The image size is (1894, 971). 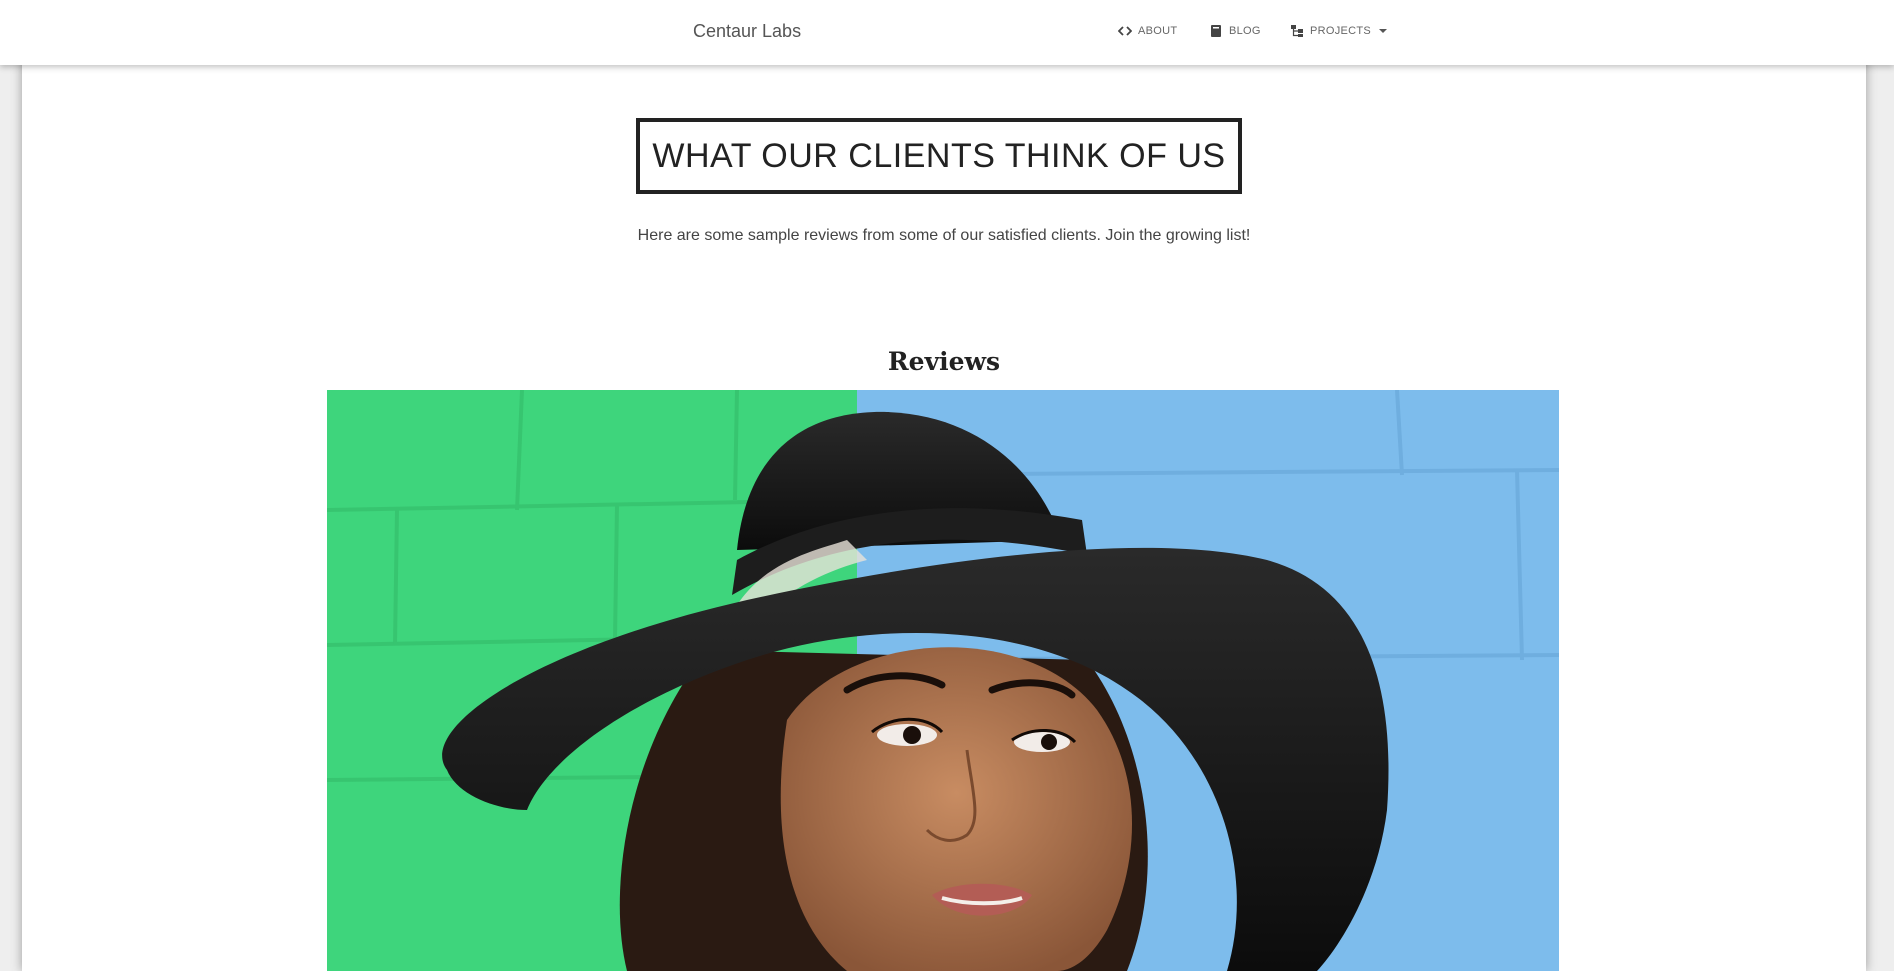 I want to click on nav-blog-label: BLOG, so click(x=1245, y=31).